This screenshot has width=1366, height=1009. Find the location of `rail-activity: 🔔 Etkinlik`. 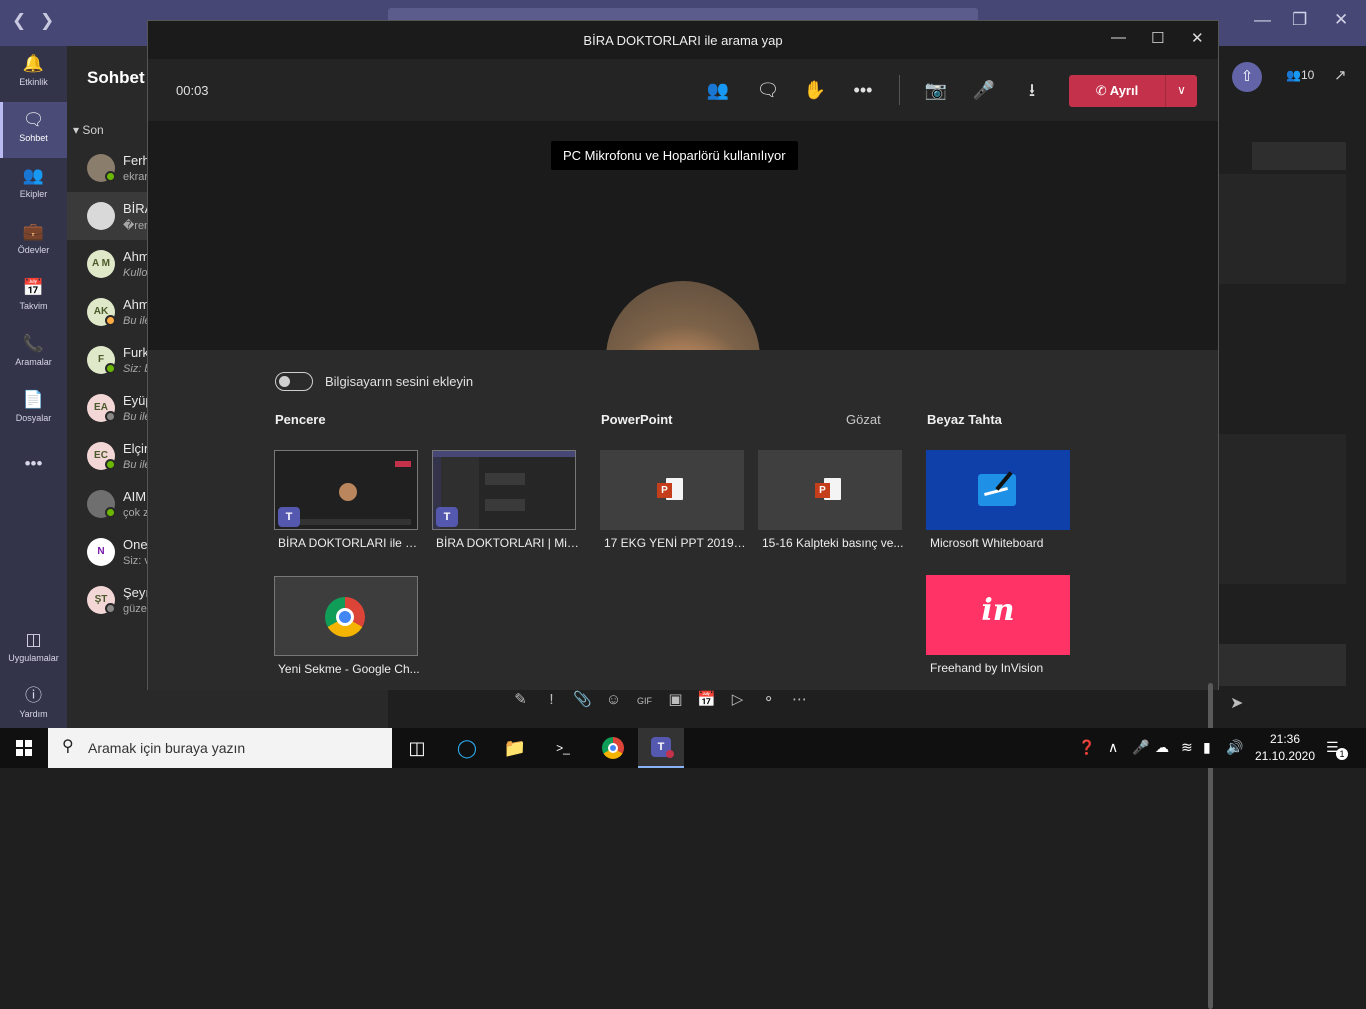

rail-activity: 🔔 Etkinlik is located at coordinates (33, 74).